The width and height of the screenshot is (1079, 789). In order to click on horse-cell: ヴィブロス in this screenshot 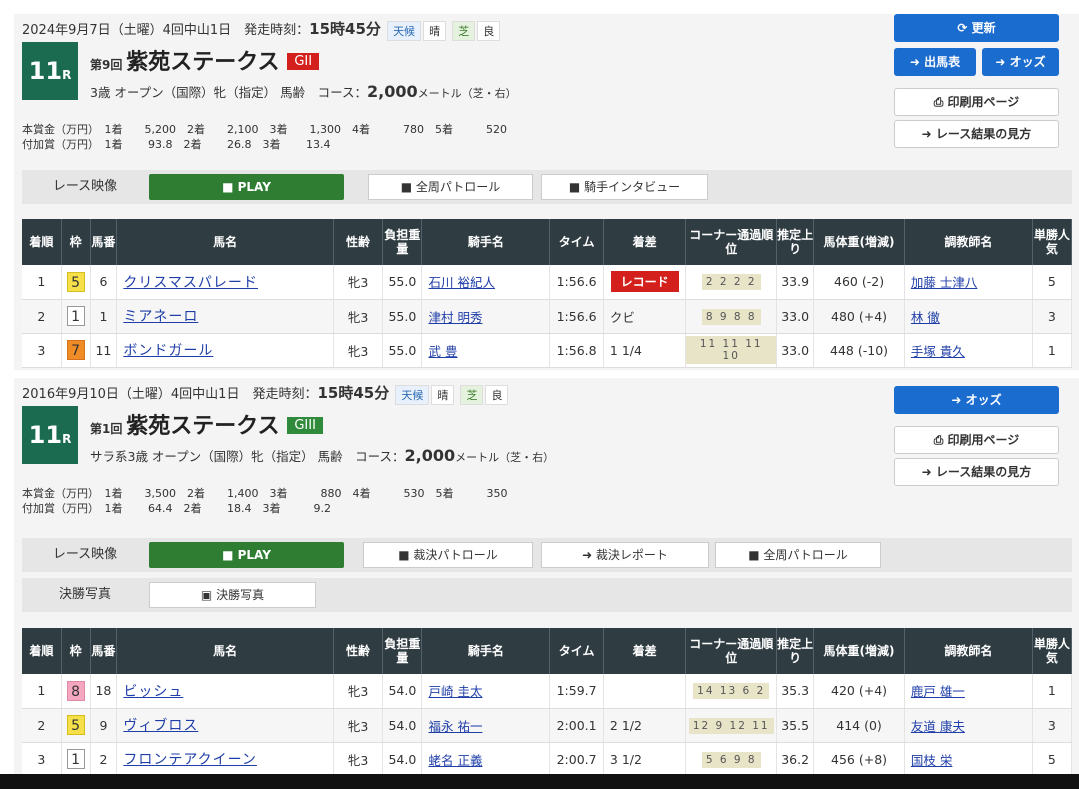, I will do `click(225, 725)`.